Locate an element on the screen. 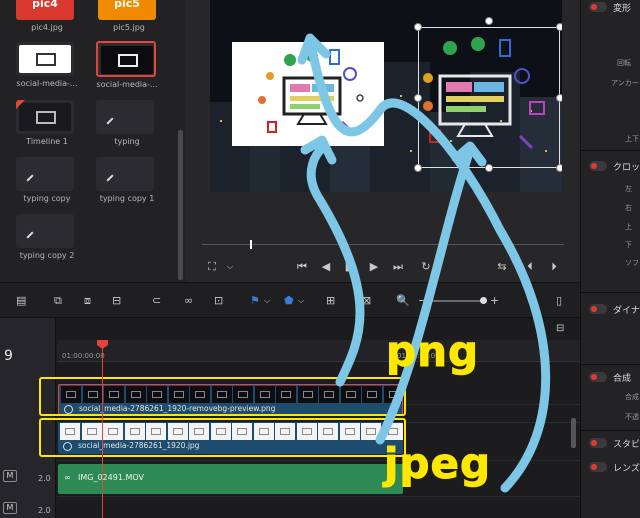 The image size is (640, 518). play-icon: ▶ is located at coordinates (374, 267).